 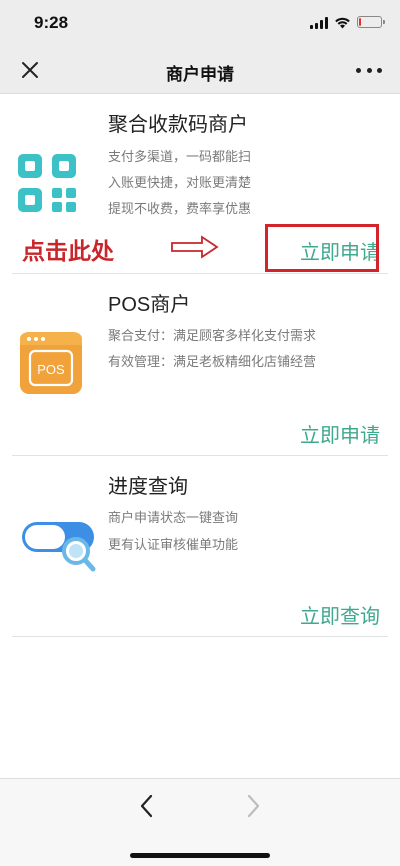 I want to click on card-desc-line: 提现不收费，费率享优惠, so click(x=180, y=209).